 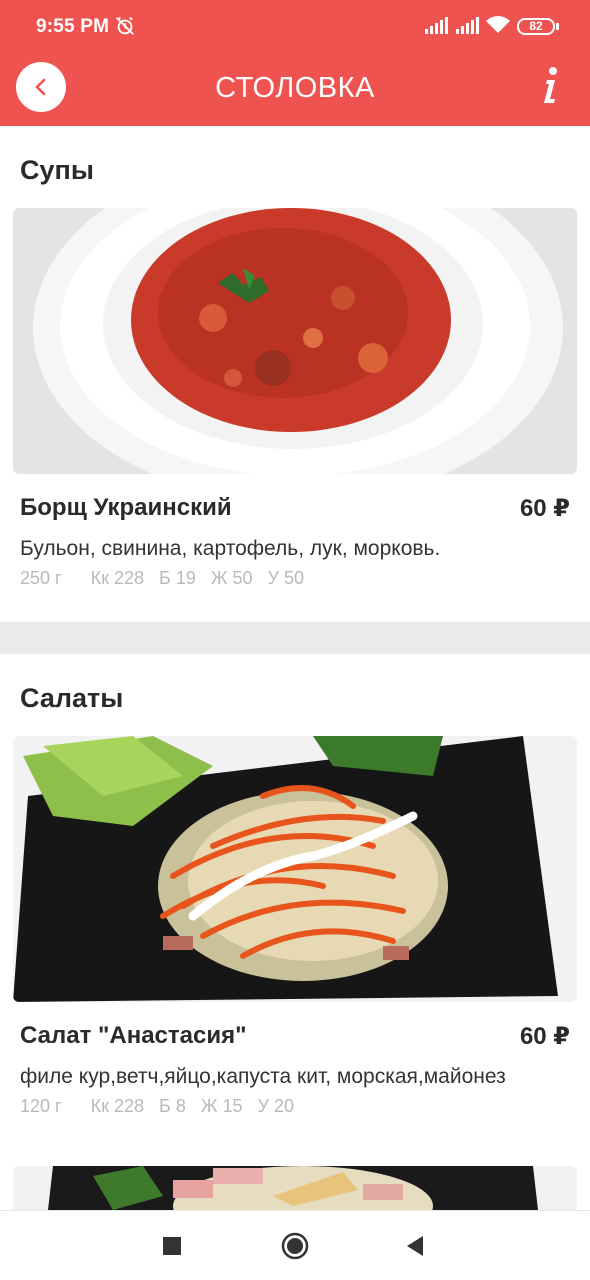 I want to click on dish-nutrition: 250 г Кк 228 Б 19 Ж 50 У 50, so click(x=167, y=578).